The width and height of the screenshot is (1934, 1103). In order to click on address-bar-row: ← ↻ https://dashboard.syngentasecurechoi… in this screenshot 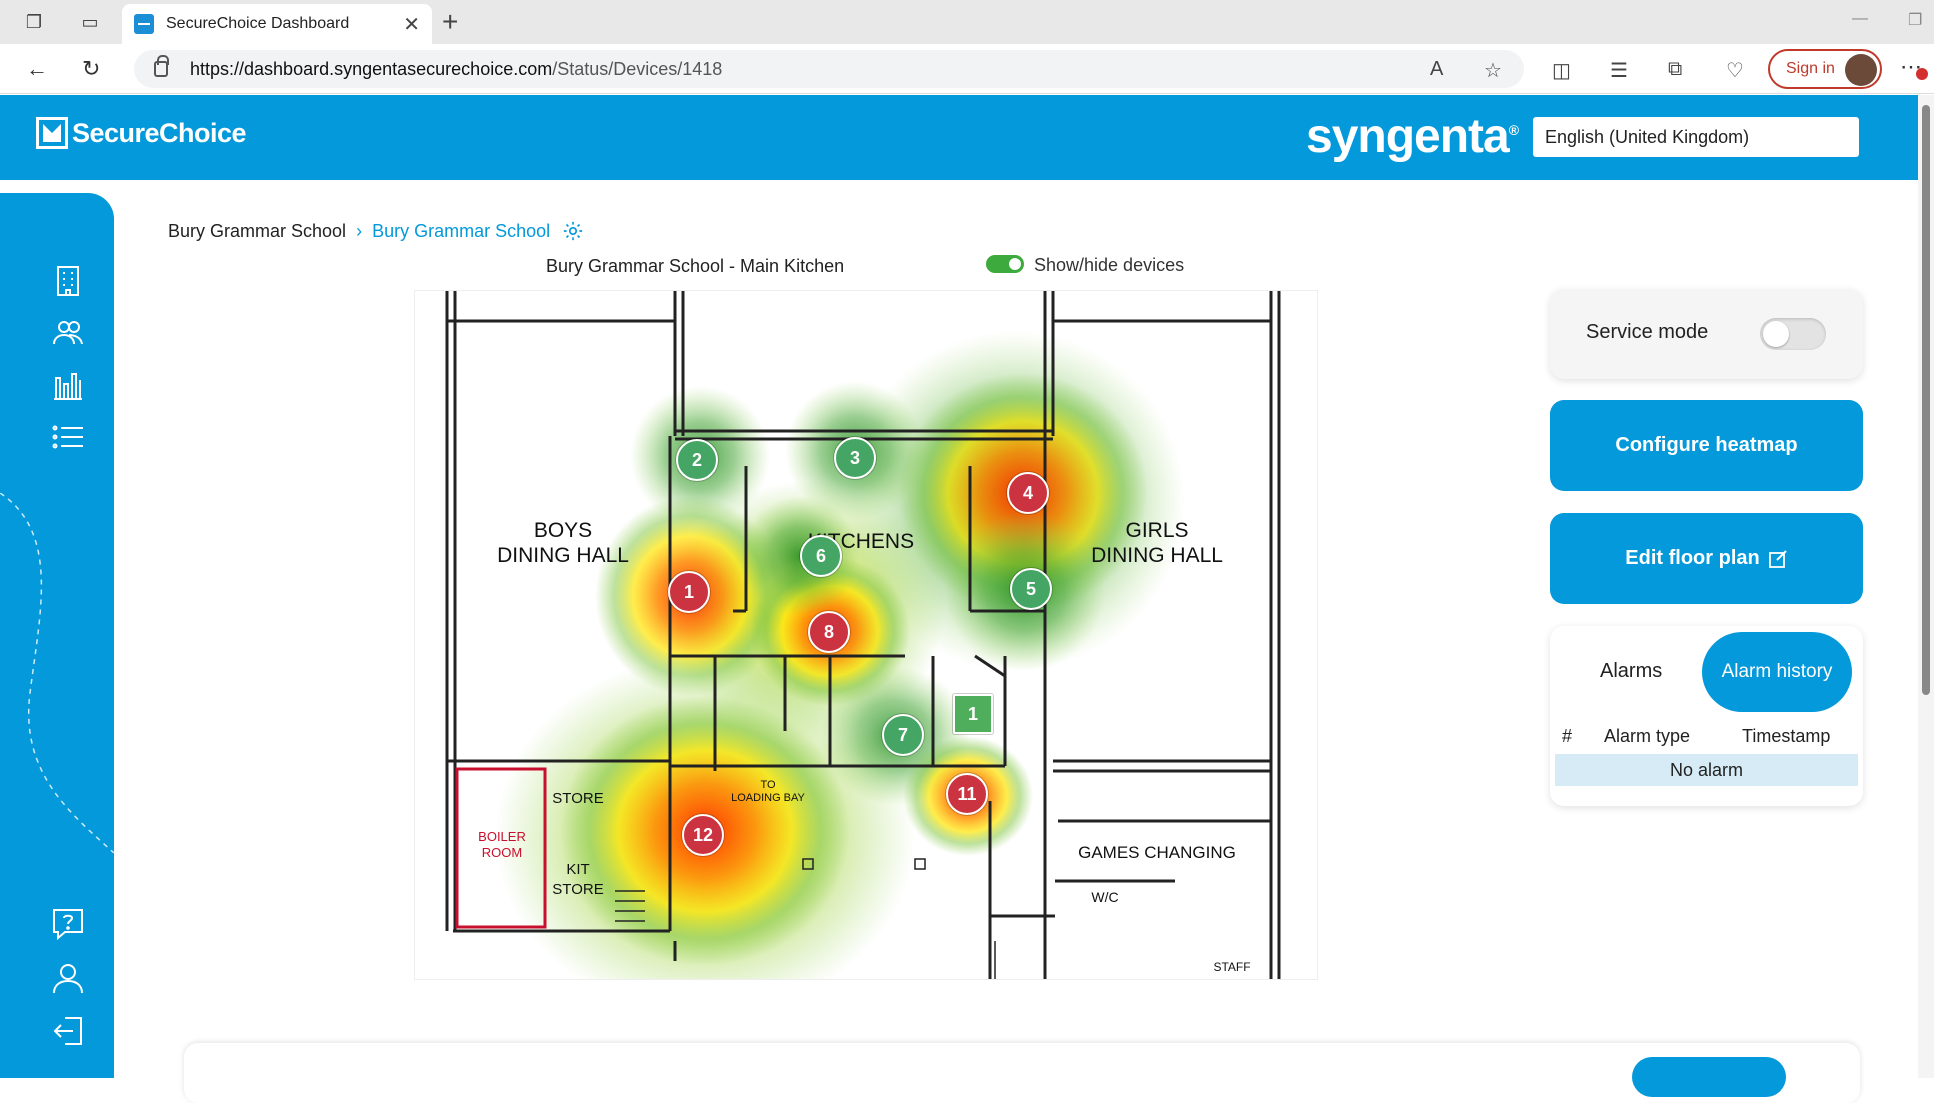, I will do `click(967, 69)`.